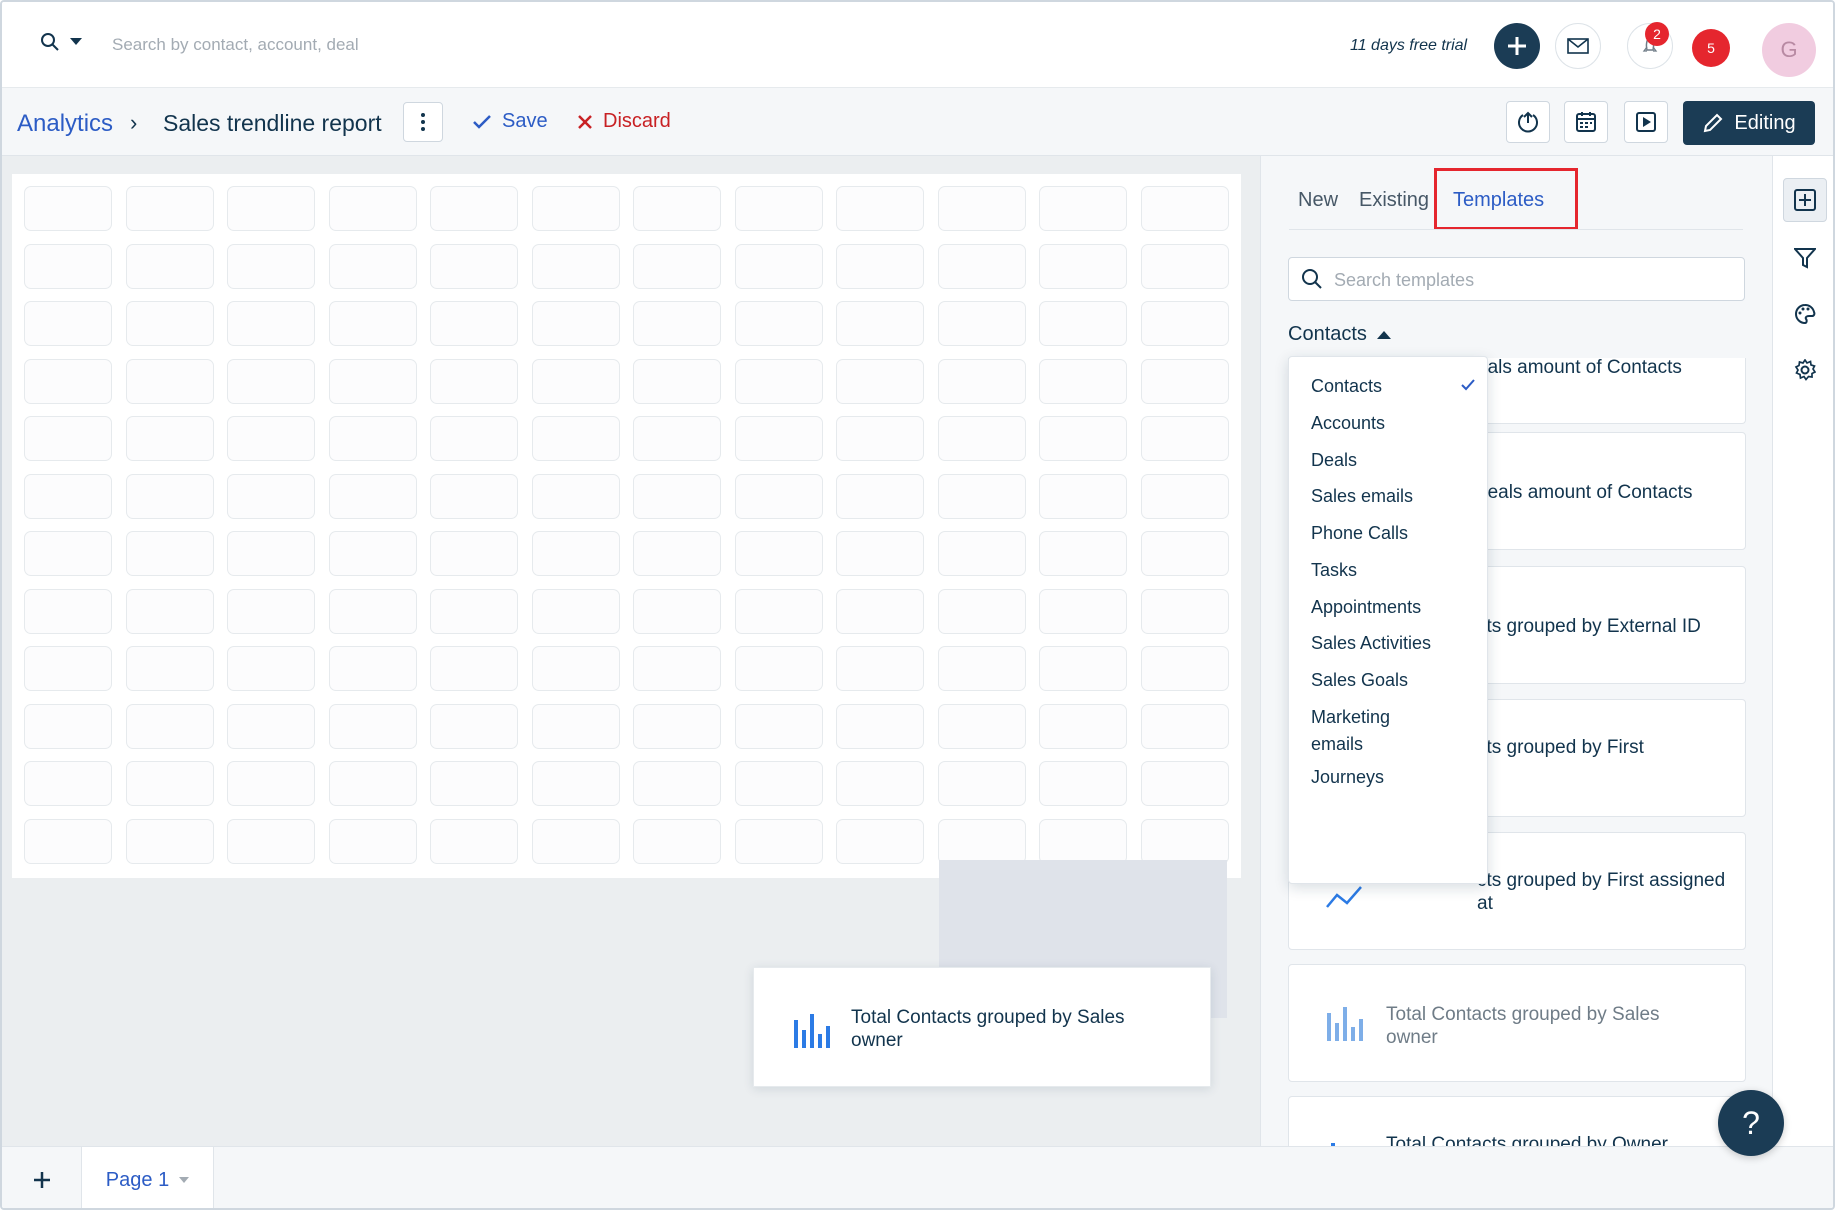 The width and height of the screenshot is (1839, 1212). I want to click on mail-button, so click(1578, 46).